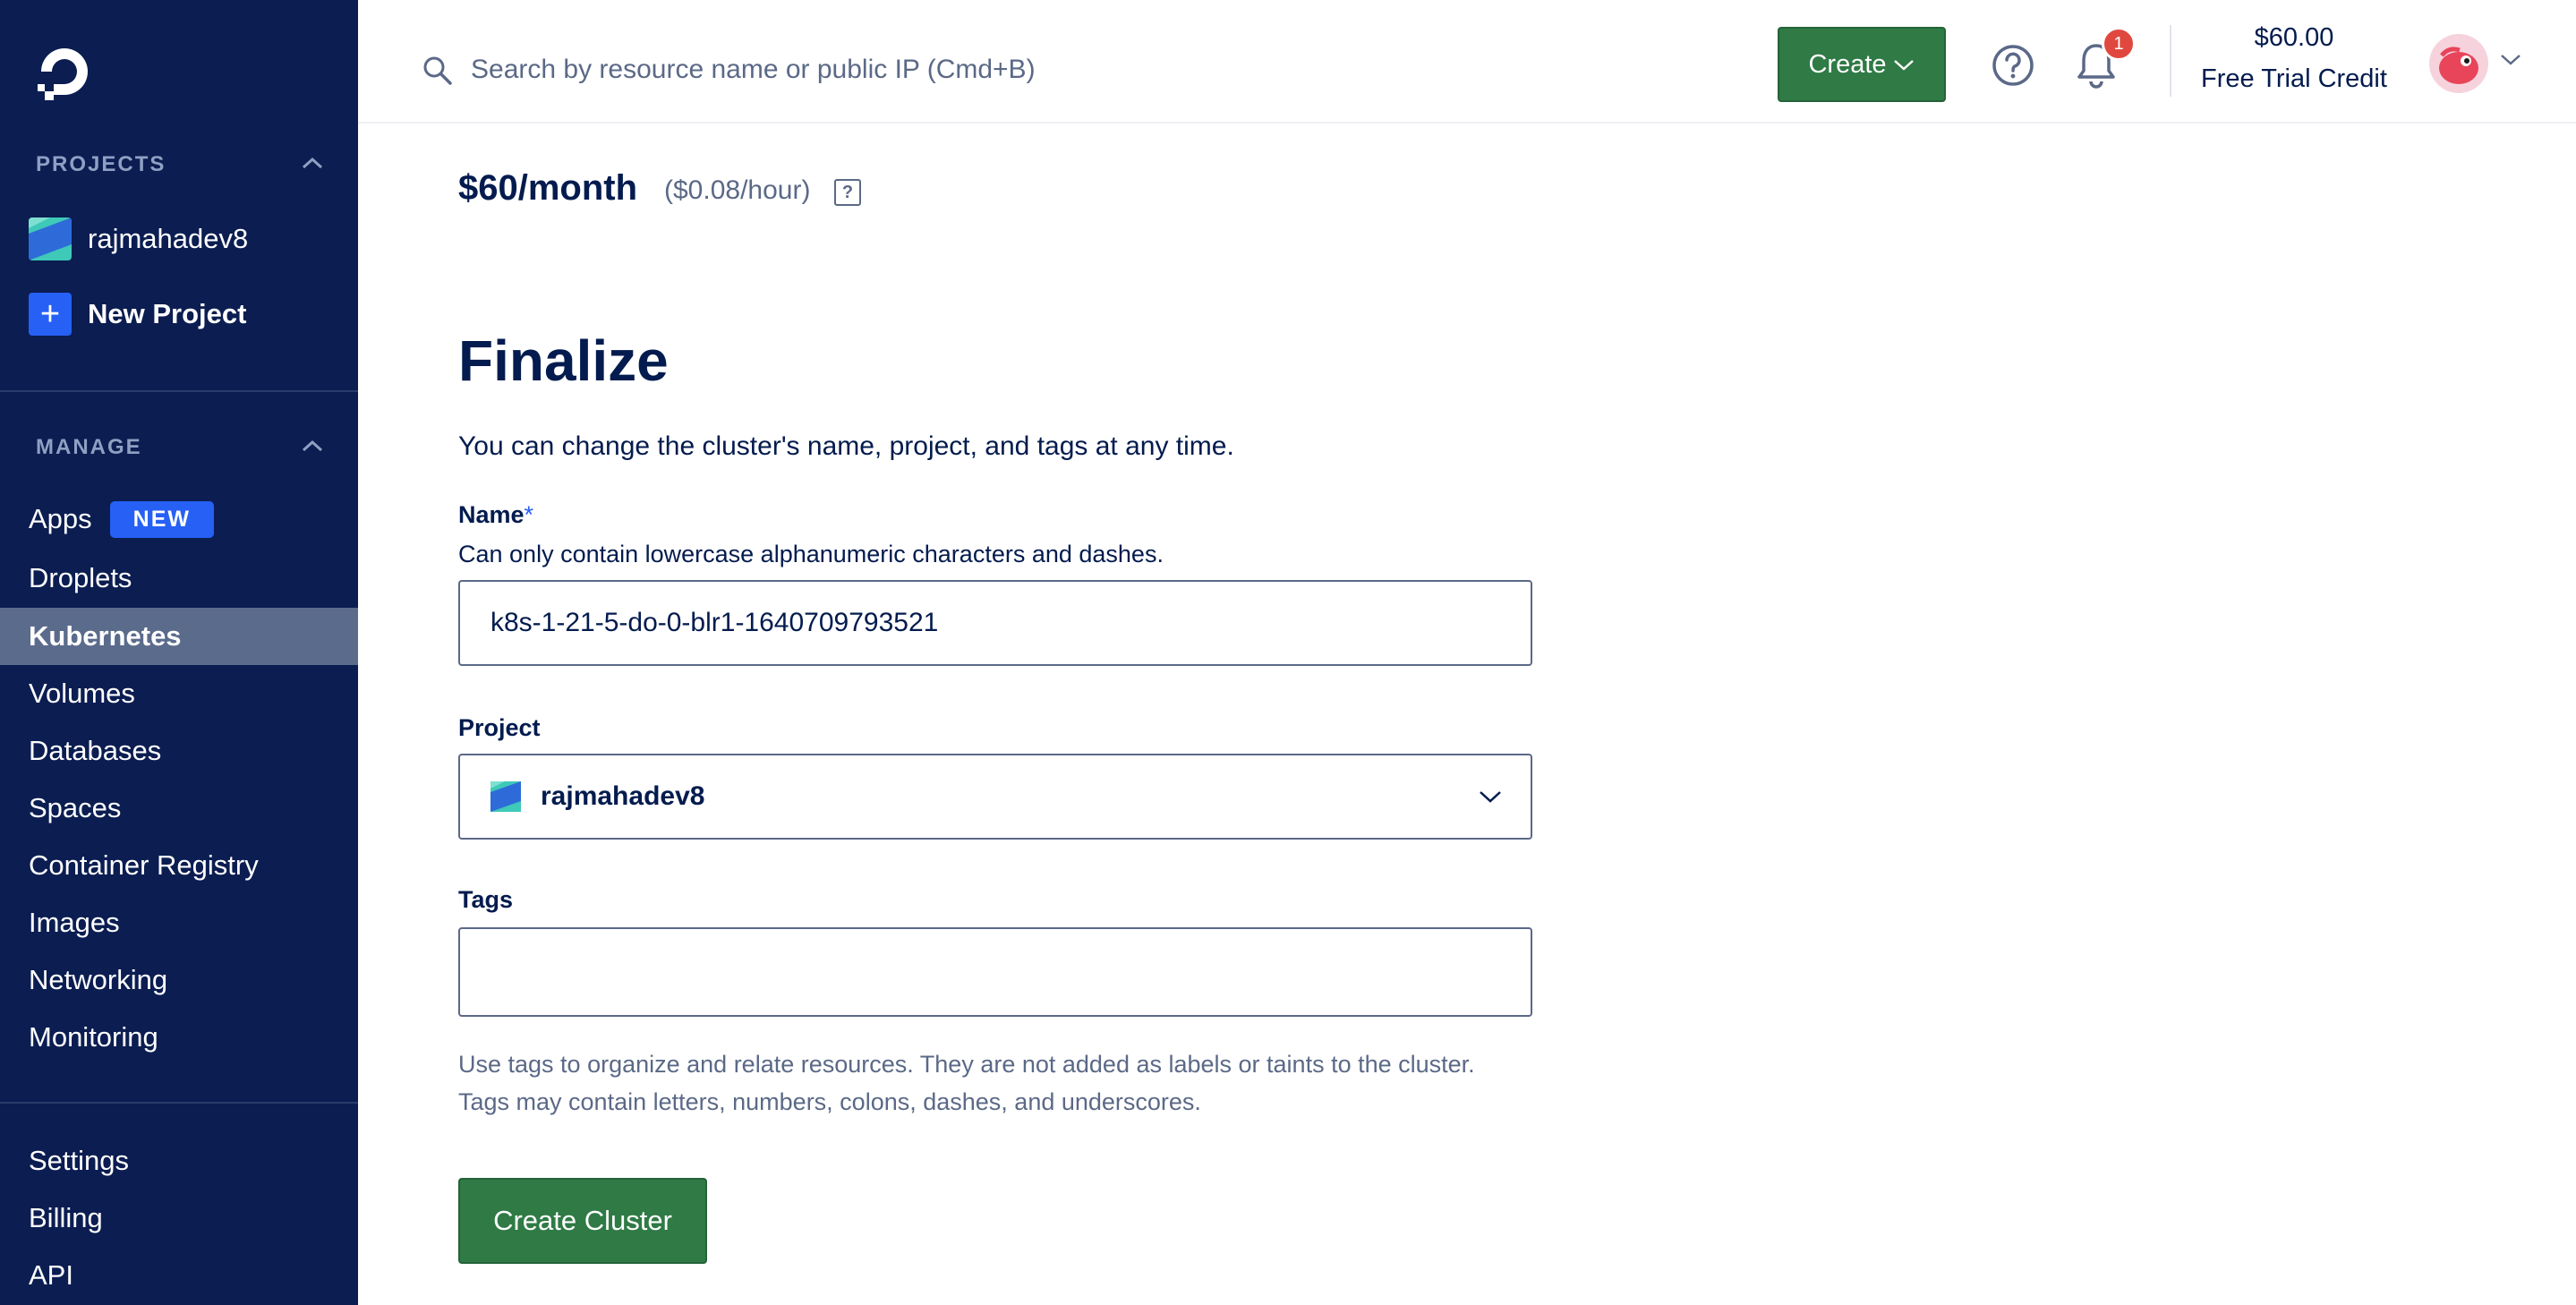 The width and height of the screenshot is (2576, 1305). What do you see at coordinates (437, 70) in the screenshot?
I see `search-icon` at bounding box center [437, 70].